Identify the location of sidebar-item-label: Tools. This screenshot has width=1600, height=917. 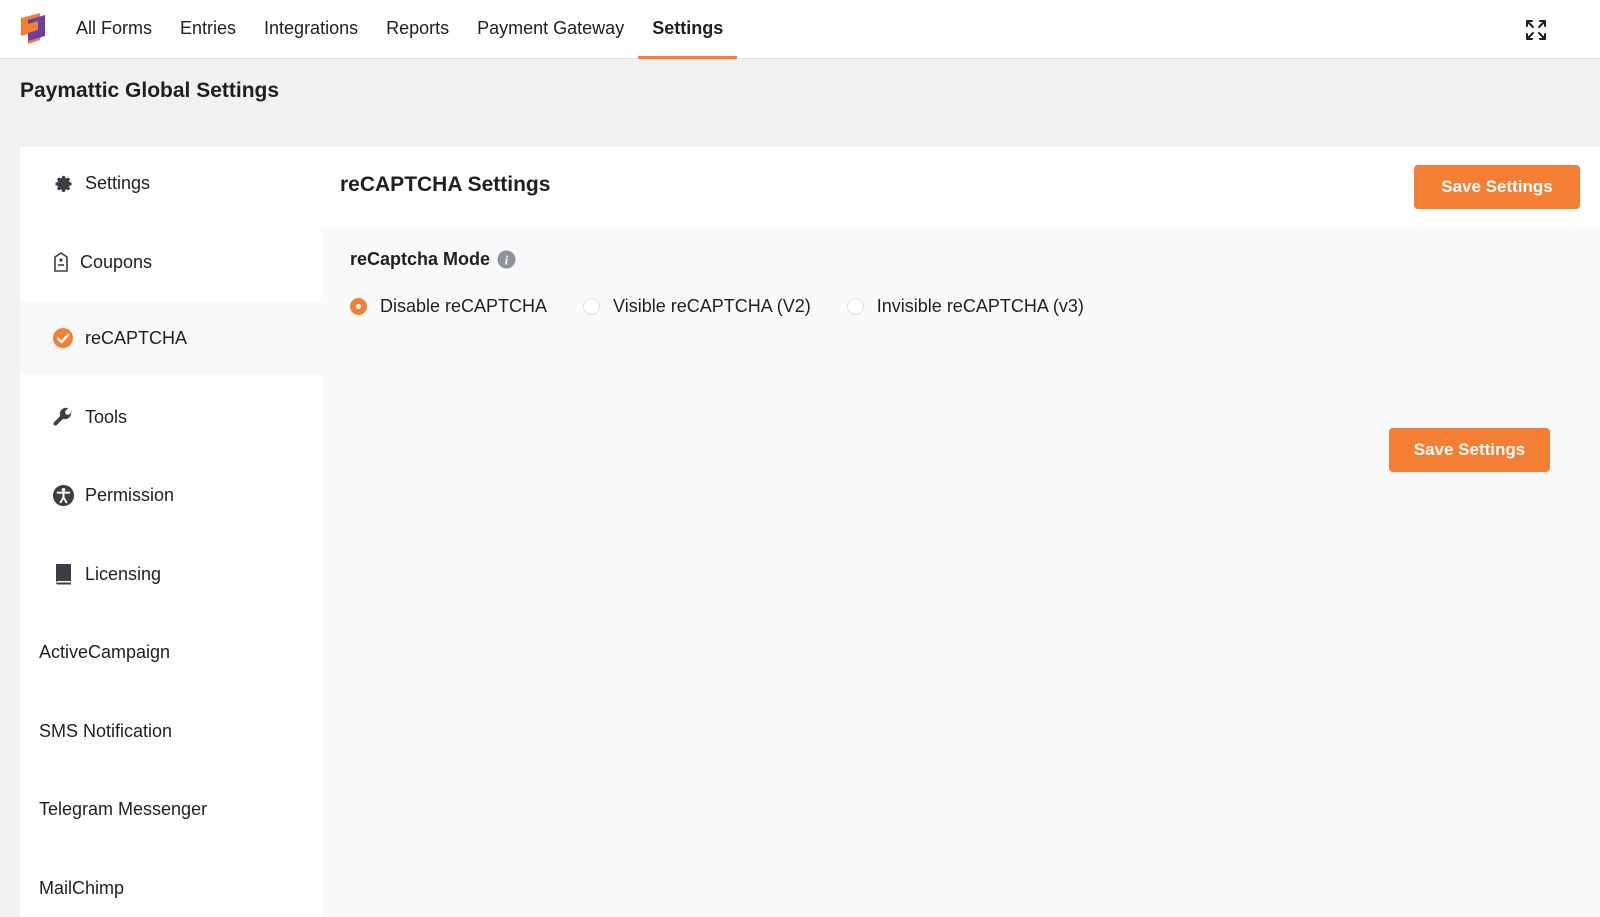
(106, 416).